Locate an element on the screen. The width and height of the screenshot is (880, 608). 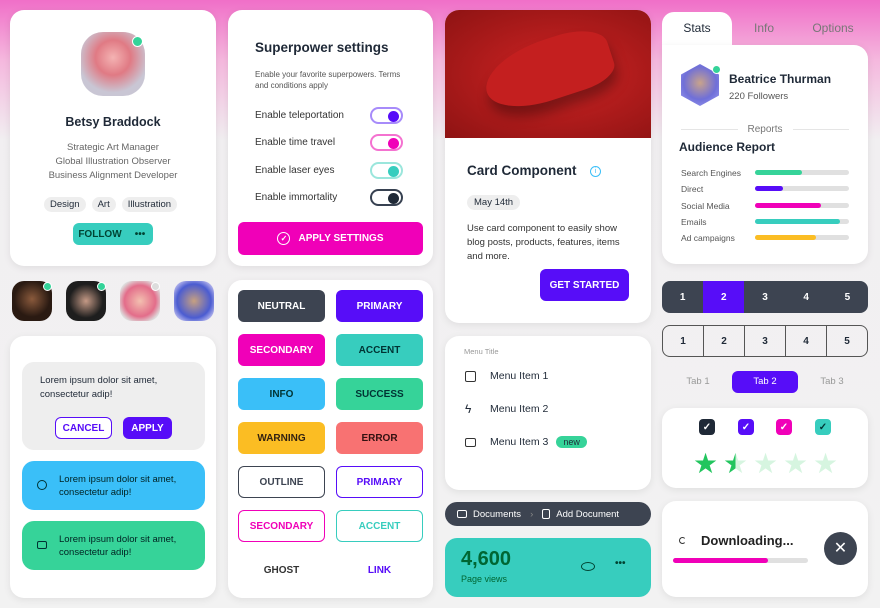
outline-button: OUTLINE is located at coordinates (281, 482).